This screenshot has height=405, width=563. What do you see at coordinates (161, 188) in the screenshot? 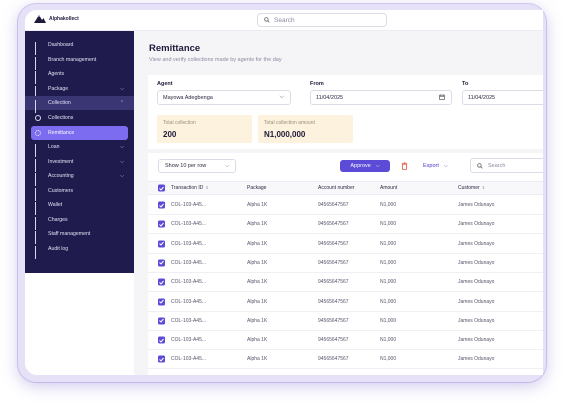
I see `select-all-checkbox` at bounding box center [161, 188].